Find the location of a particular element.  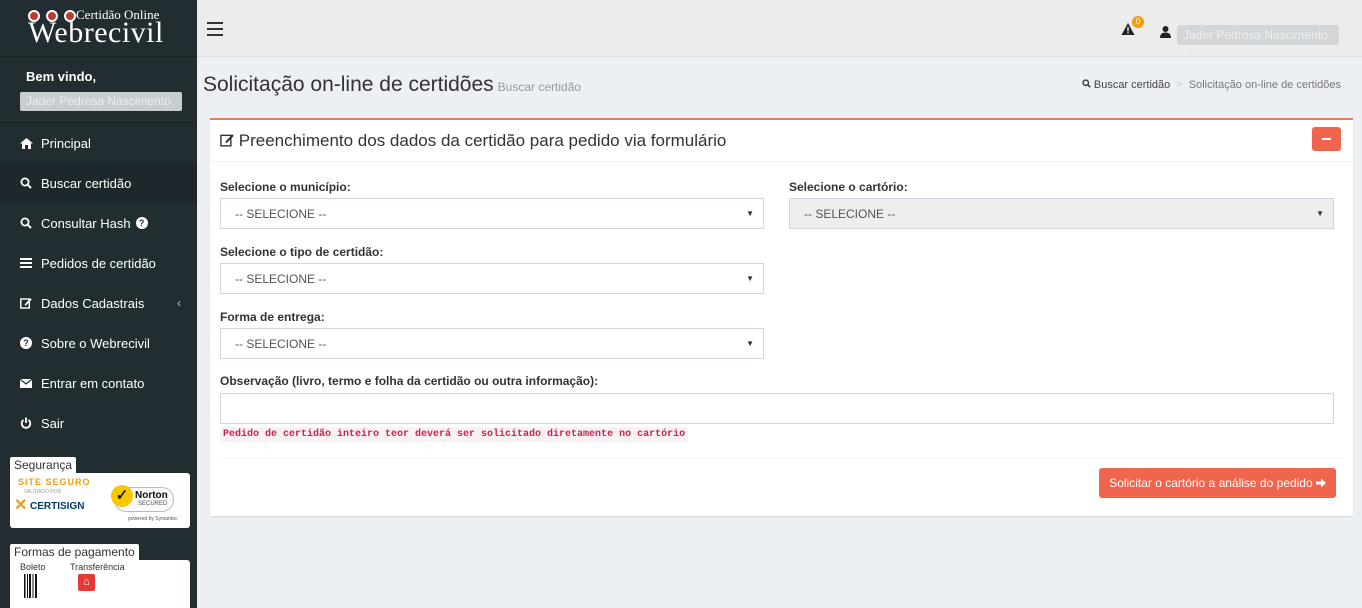

entrega-label: Forma de entrega: is located at coordinates (272, 317).